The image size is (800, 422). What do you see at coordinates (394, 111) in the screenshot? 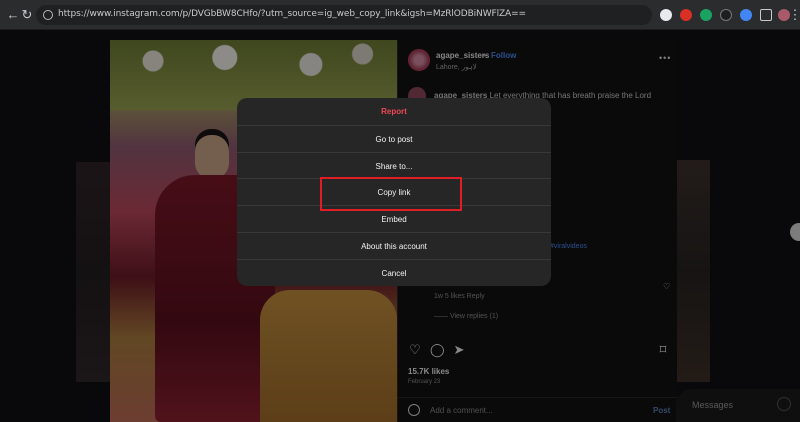
I see `menu-item-report: Report` at bounding box center [394, 111].